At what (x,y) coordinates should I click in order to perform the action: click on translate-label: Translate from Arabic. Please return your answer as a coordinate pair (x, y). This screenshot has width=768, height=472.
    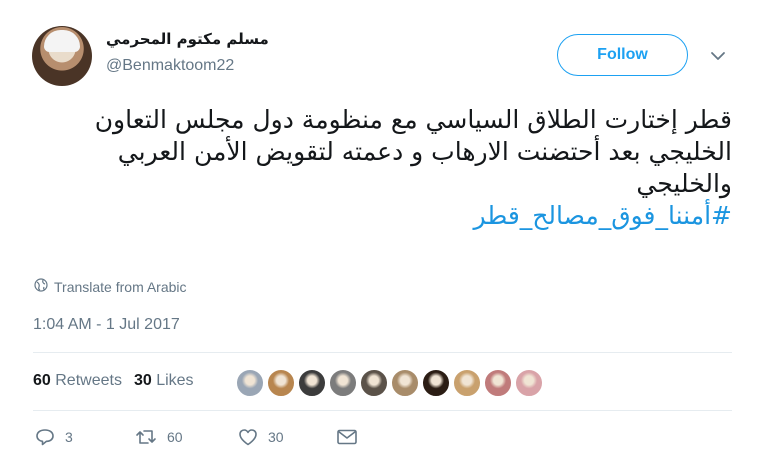
    Looking at the image, I should click on (120, 286).